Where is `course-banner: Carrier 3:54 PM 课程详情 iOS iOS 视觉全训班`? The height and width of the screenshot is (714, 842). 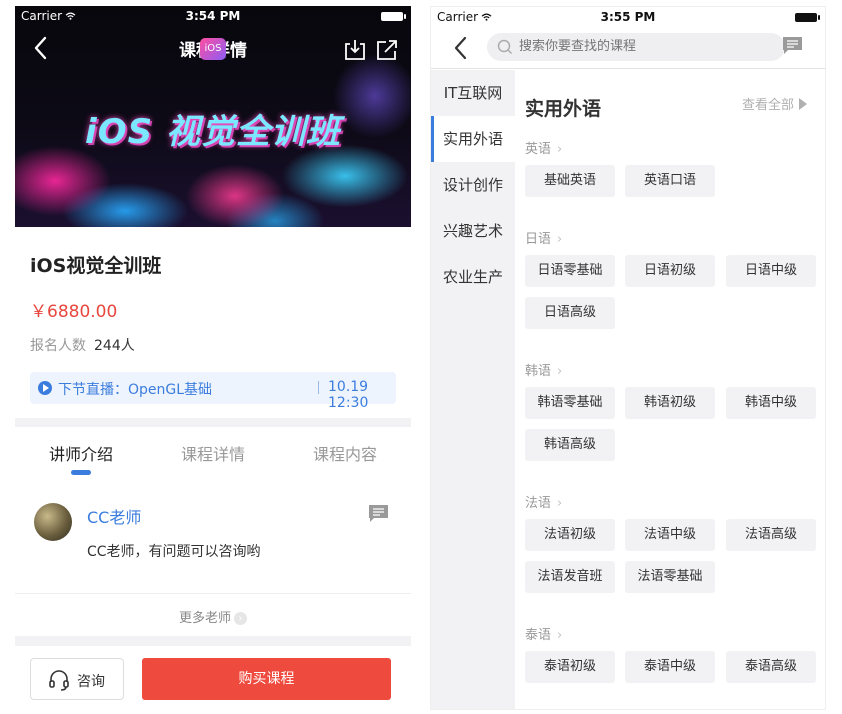 course-banner: Carrier 3:54 PM 课程详情 iOS iOS 视觉全训班 is located at coordinates (213, 116).